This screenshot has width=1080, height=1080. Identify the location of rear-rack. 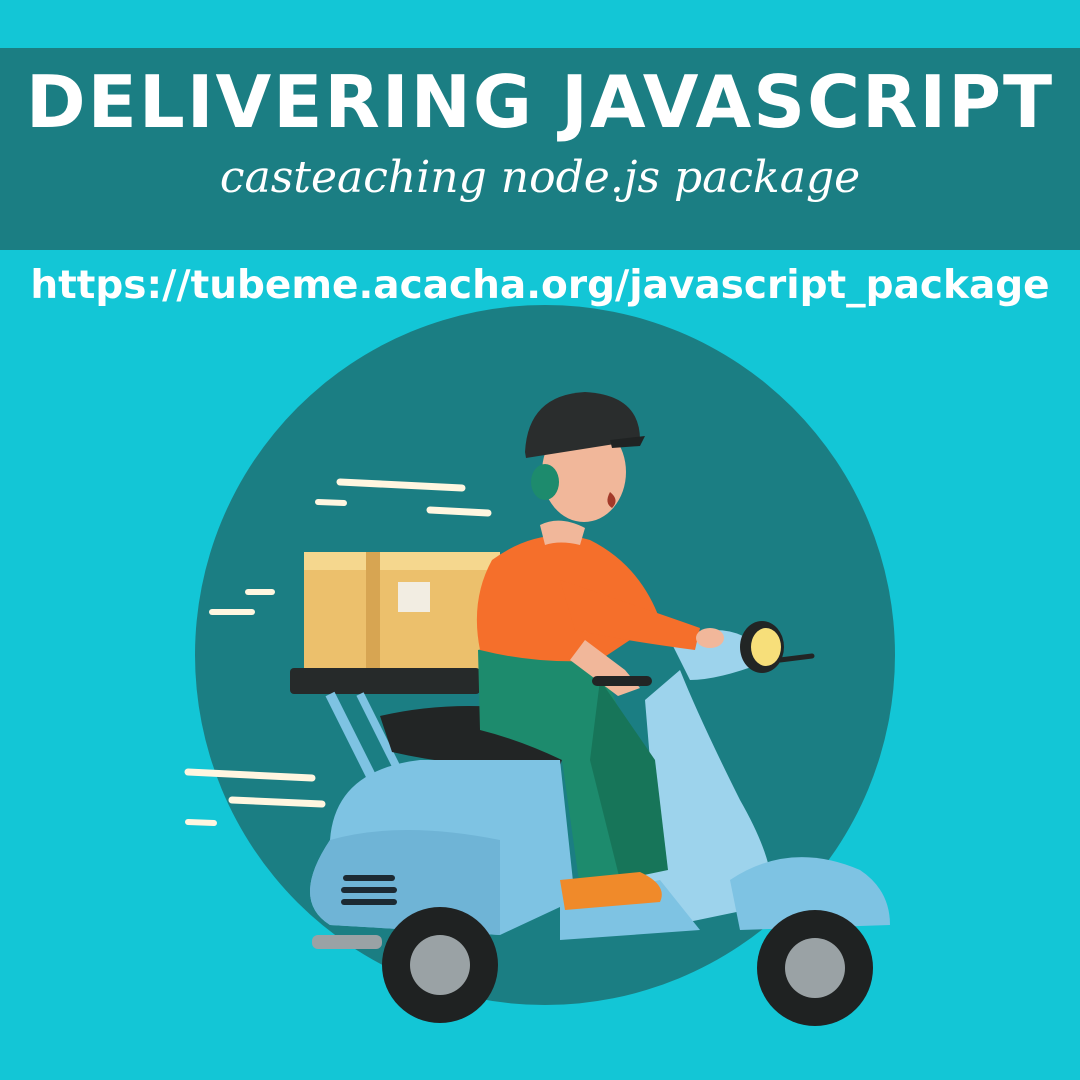
(385, 681).